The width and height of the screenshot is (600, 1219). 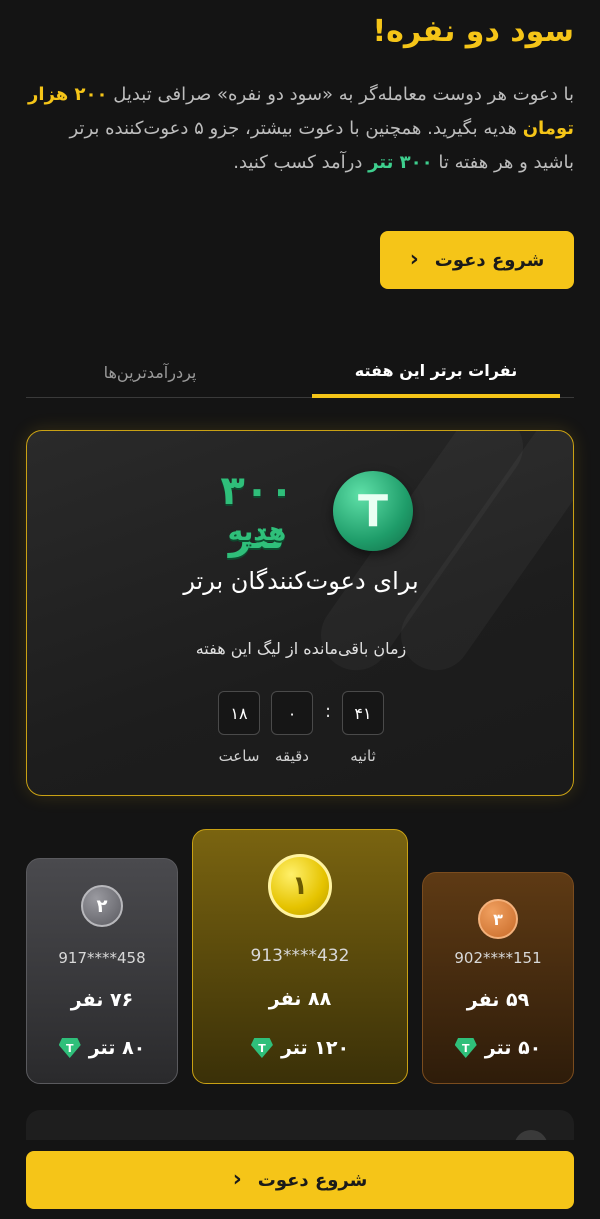 I want to click on leader-reward-value: ۵۰ تتر, so click(x=513, y=1048).